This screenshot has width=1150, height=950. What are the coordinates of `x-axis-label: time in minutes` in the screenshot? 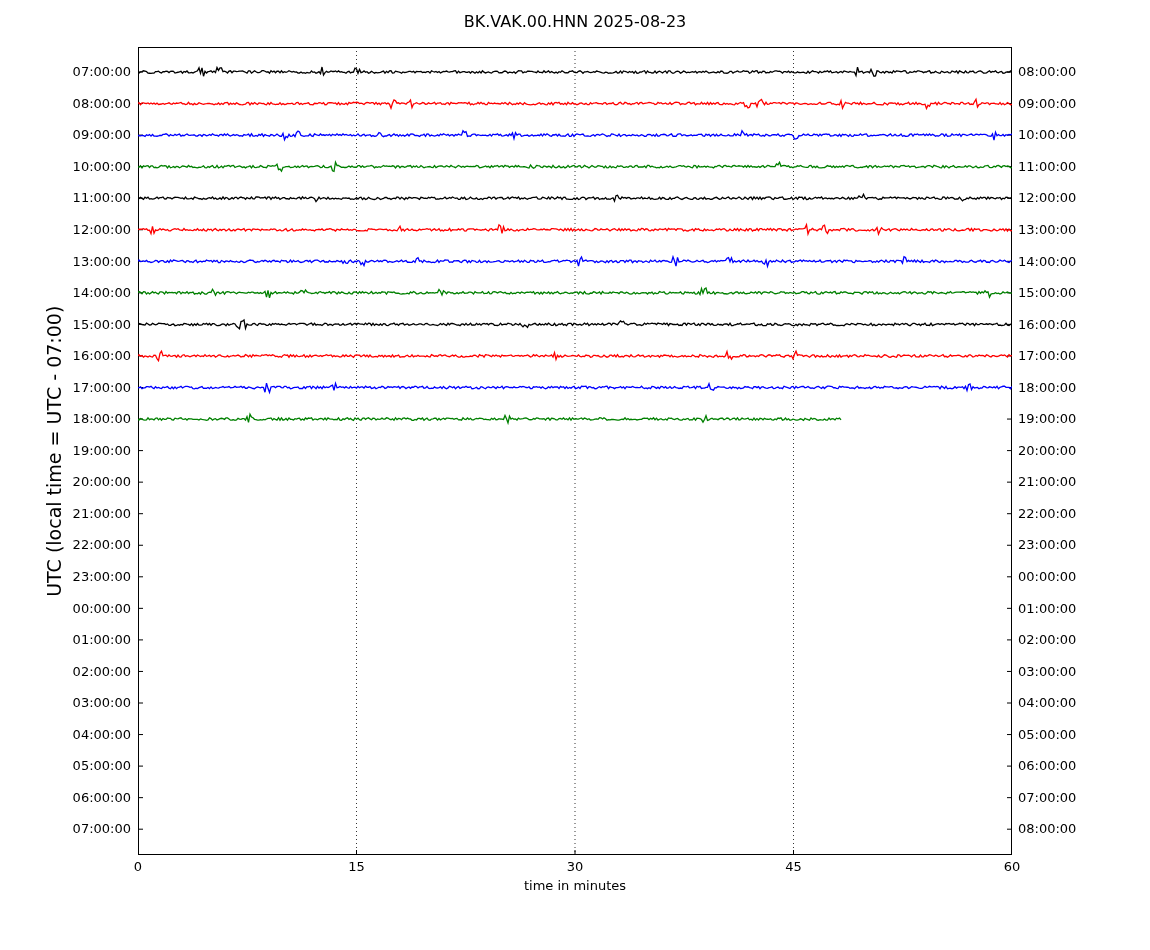 It's located at (575, 886).